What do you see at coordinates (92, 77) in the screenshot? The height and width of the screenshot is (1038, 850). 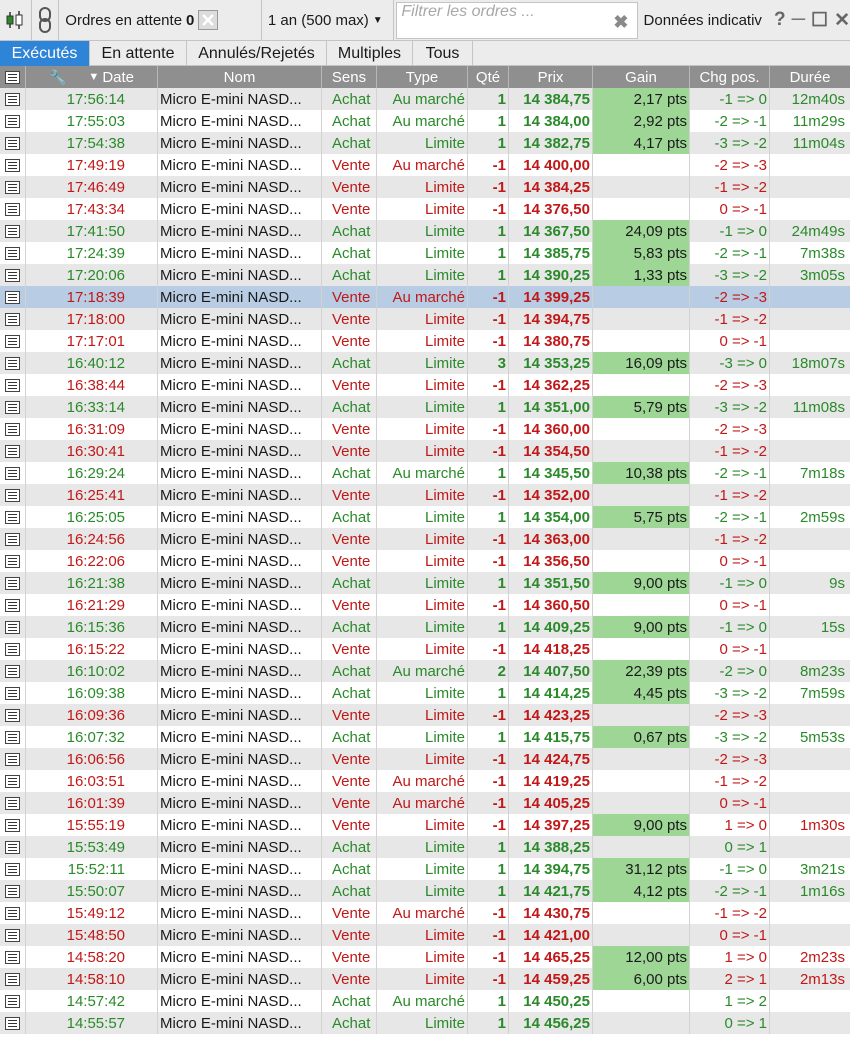 I see `column-header-date: 🔧 ▼ Date` at bounding box center [92, 77].